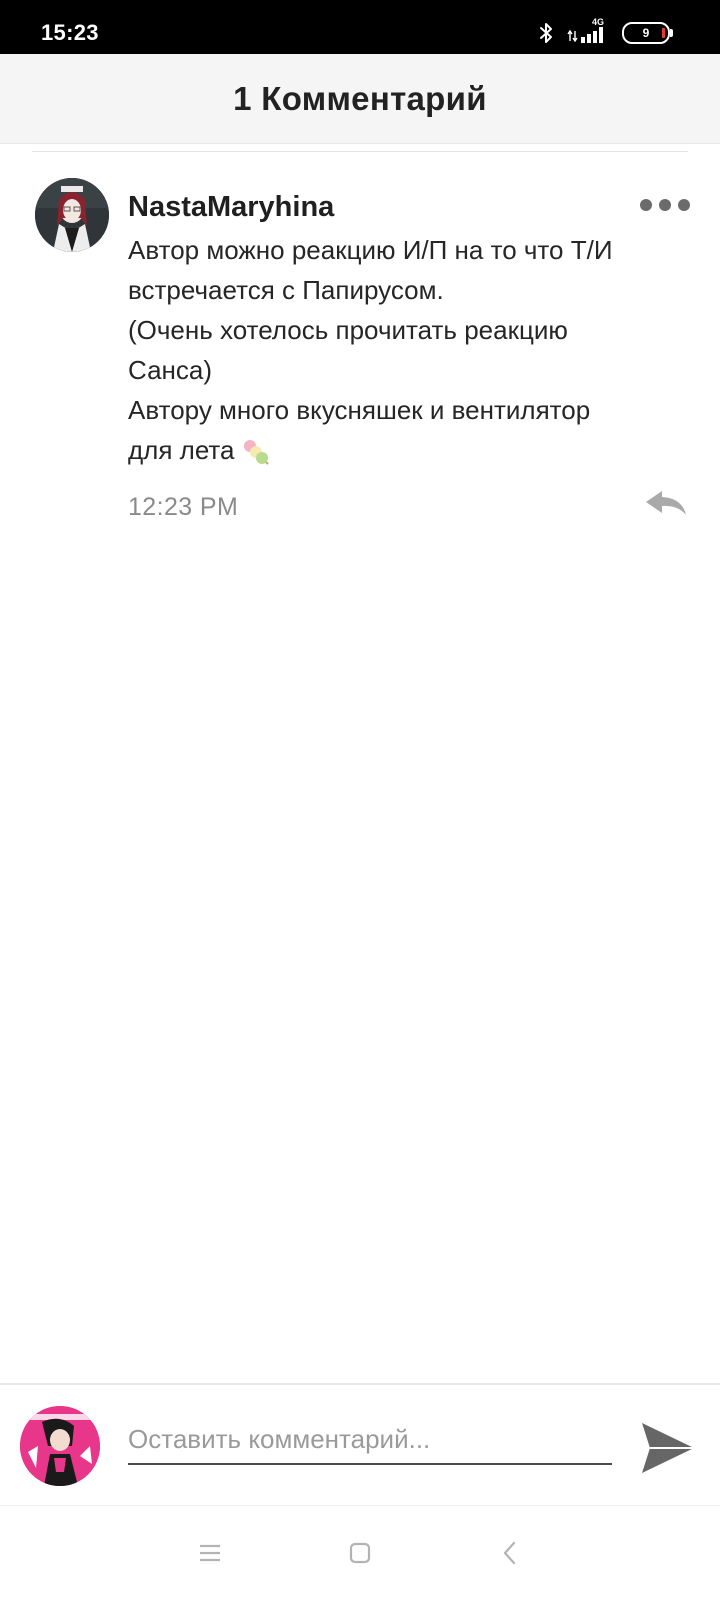  I want to click on comment-line: встречается с Папирусом., so click(286, 290).